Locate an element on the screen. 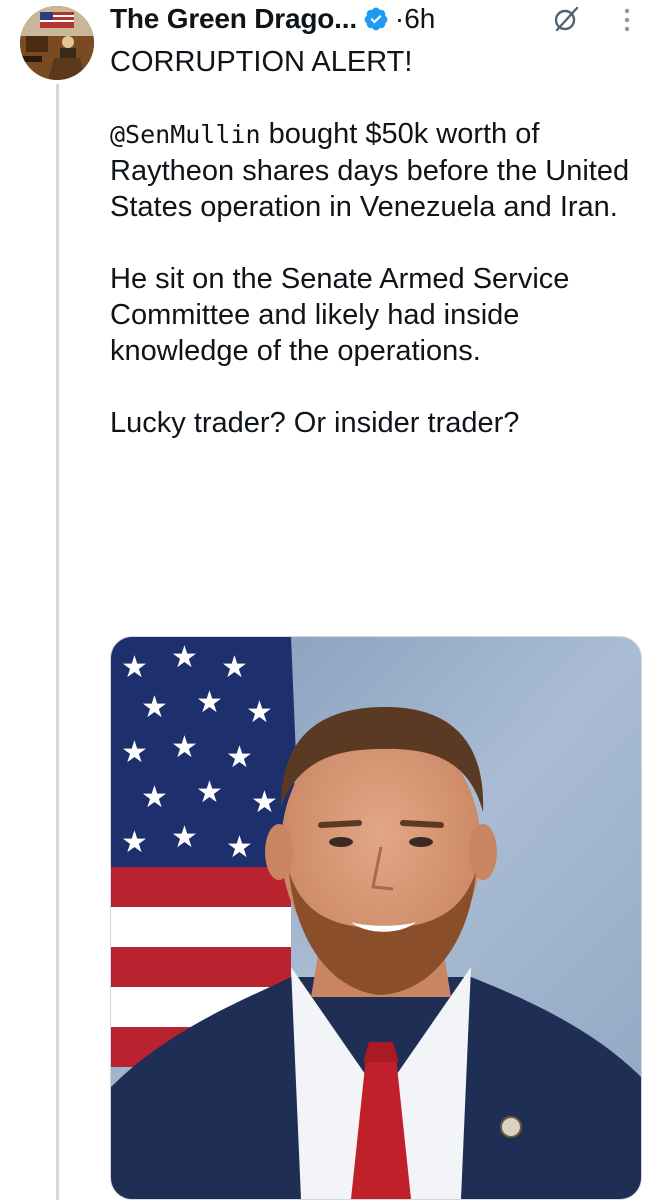  thread-connector-line is located at coordinates (57, 642).